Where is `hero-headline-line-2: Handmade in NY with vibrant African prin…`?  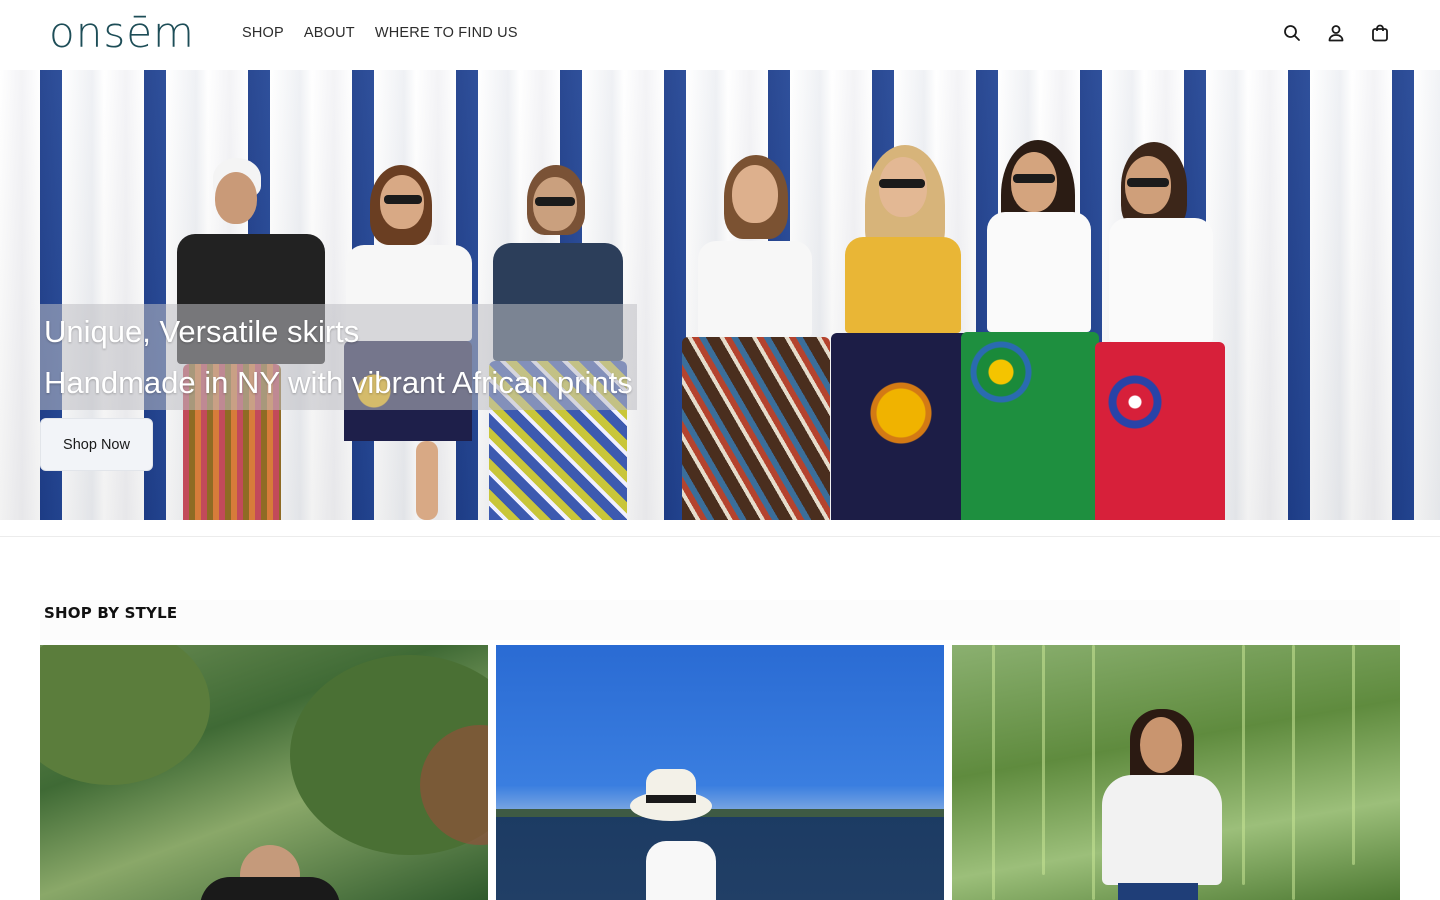
hero-headline-line-2: Handmade in NY with vibrant African prin… is located at coordinates (338, 382).